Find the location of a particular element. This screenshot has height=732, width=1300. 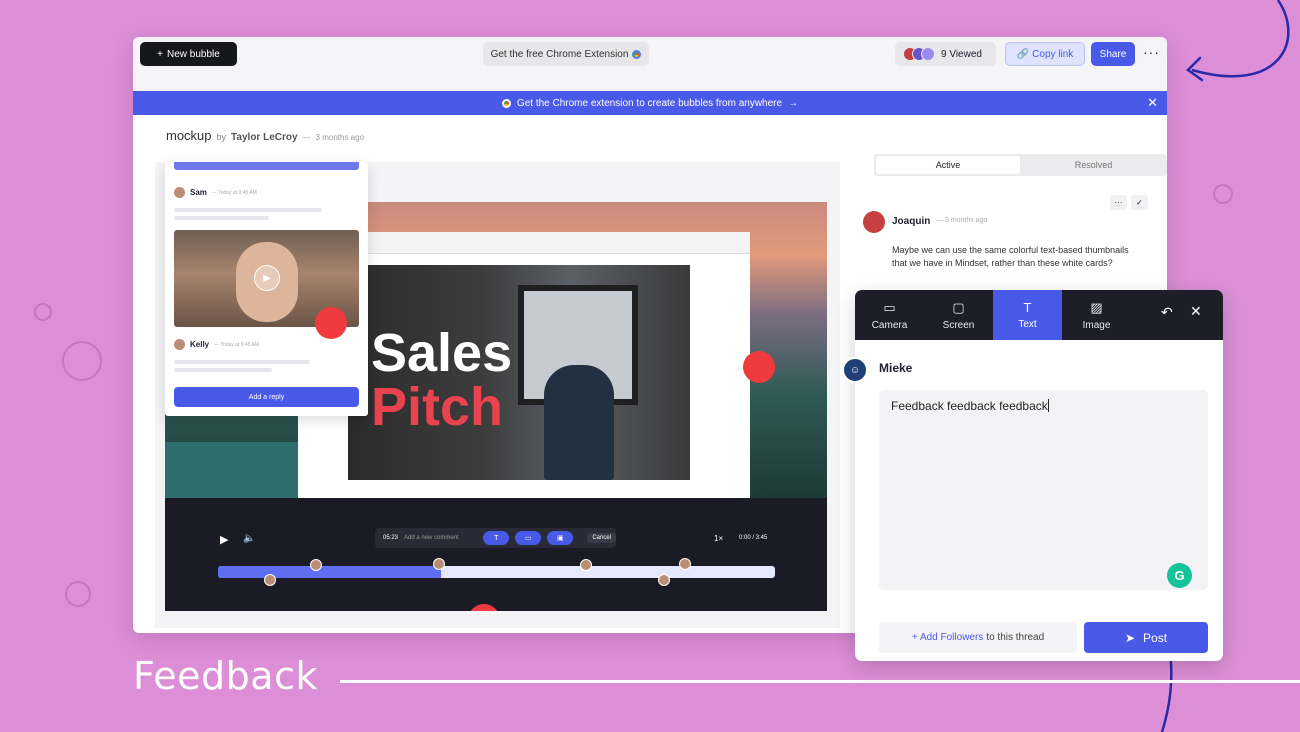

brand-logo: FRAMEN is located at coordinates (682, 489).